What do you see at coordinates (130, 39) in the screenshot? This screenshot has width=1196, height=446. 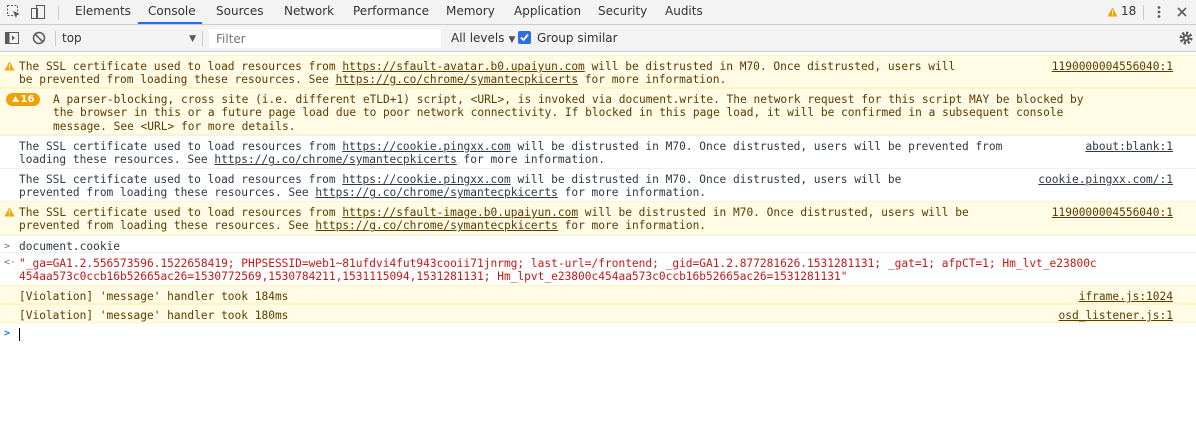 I see `context-selector: top ▼` at bounding box center [130, 39].